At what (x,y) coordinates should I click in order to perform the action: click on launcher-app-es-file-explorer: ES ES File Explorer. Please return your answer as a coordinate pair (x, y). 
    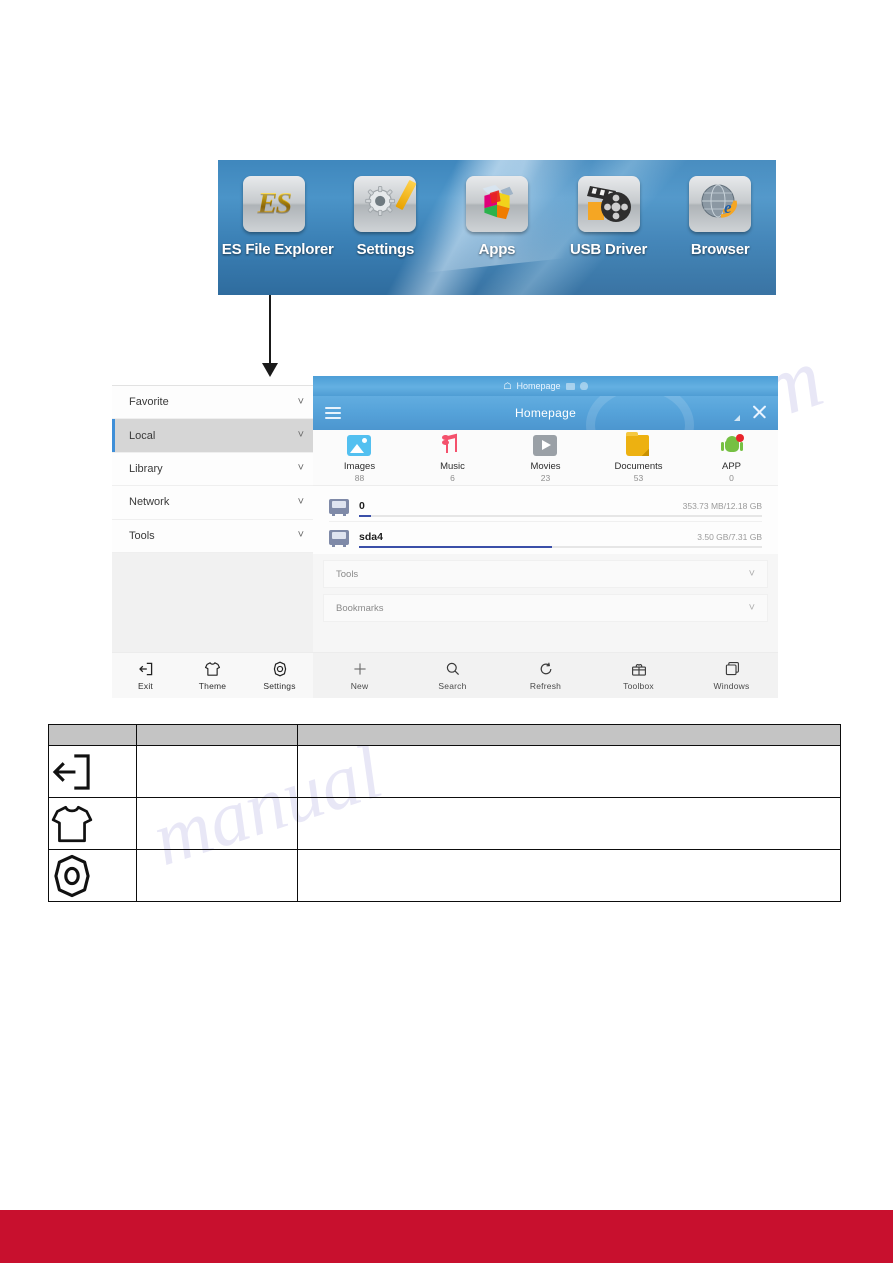
    Looking at the image, I should click on (278, 215).